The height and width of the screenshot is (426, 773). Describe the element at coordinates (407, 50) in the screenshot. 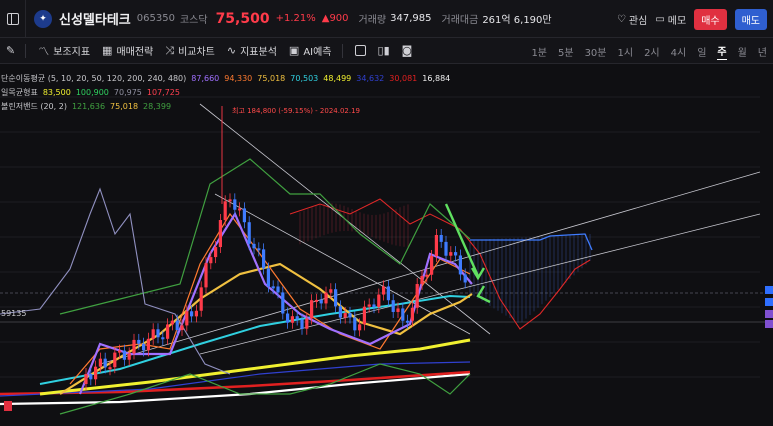

I see `camera-icon: ◙` at that location.